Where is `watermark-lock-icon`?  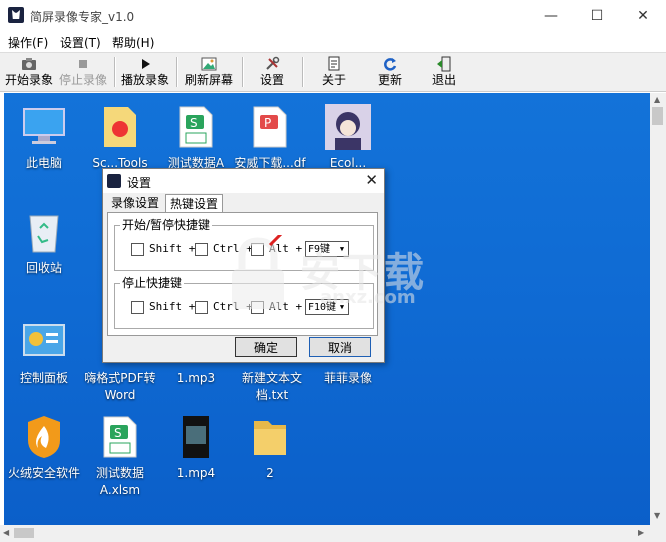
watermark-lock-icon is located at coordinates (258, 272).